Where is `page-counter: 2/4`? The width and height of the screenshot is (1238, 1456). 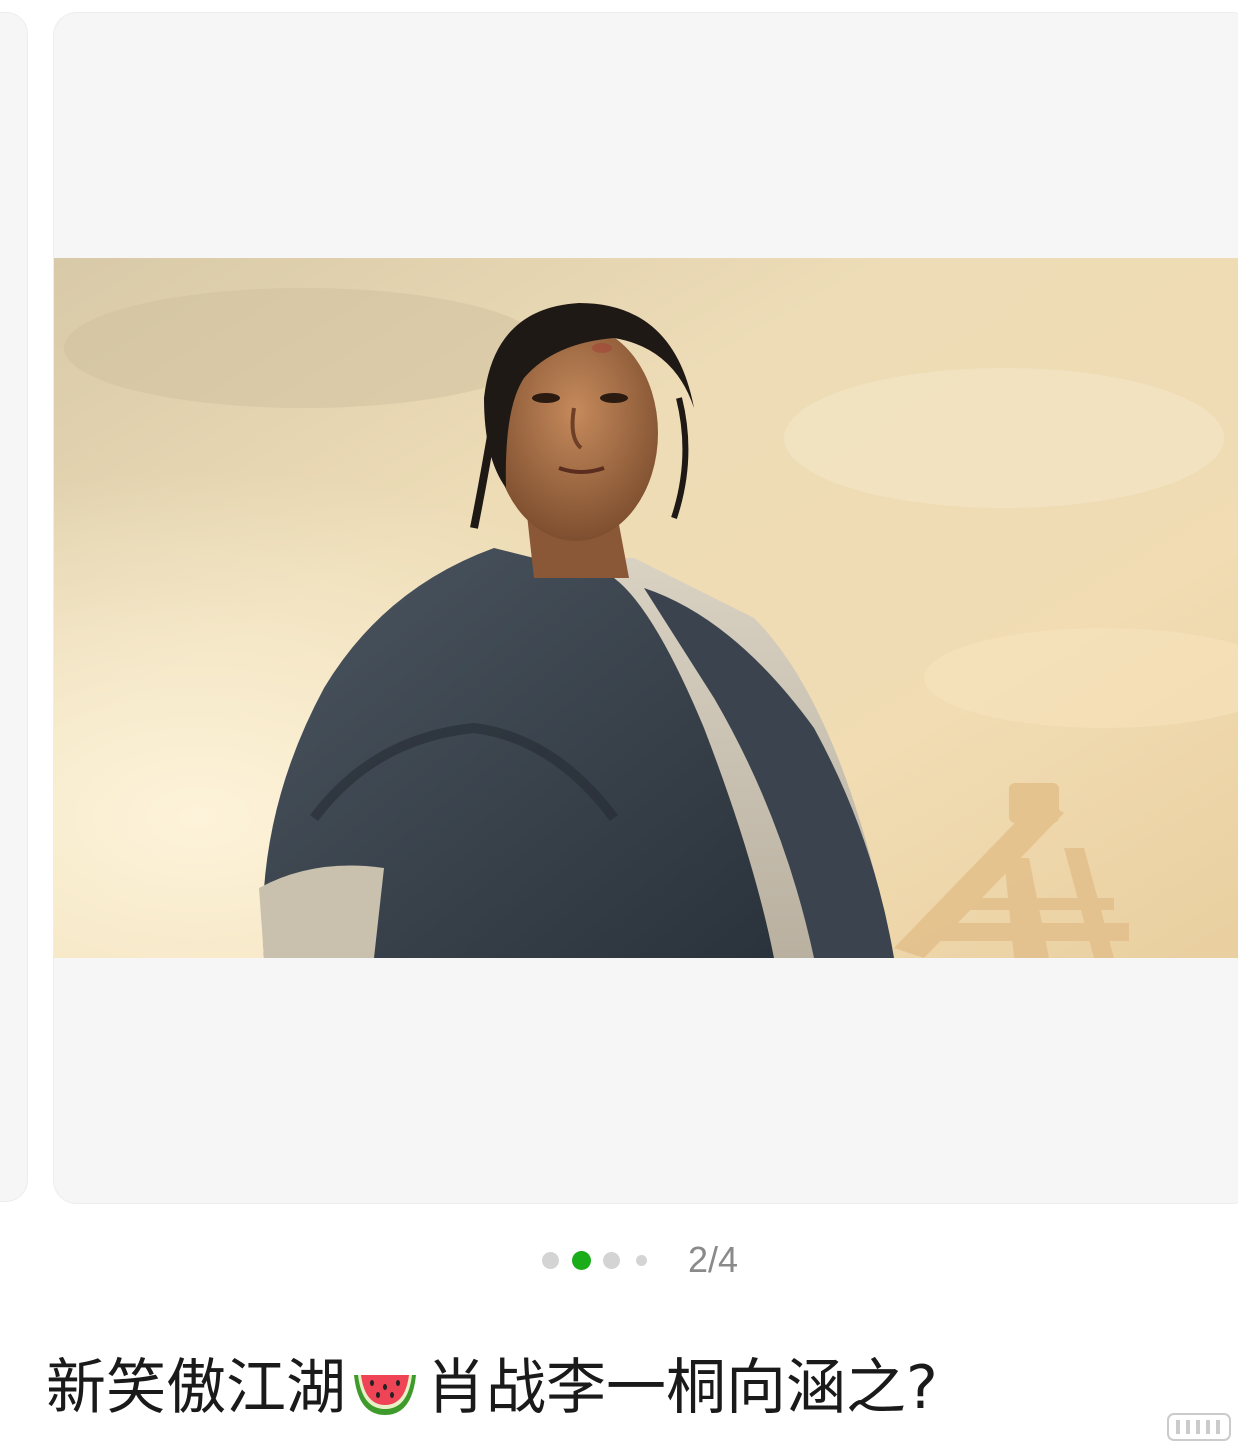
page-counter: 2/4 is located at coordinates (713, 1259).